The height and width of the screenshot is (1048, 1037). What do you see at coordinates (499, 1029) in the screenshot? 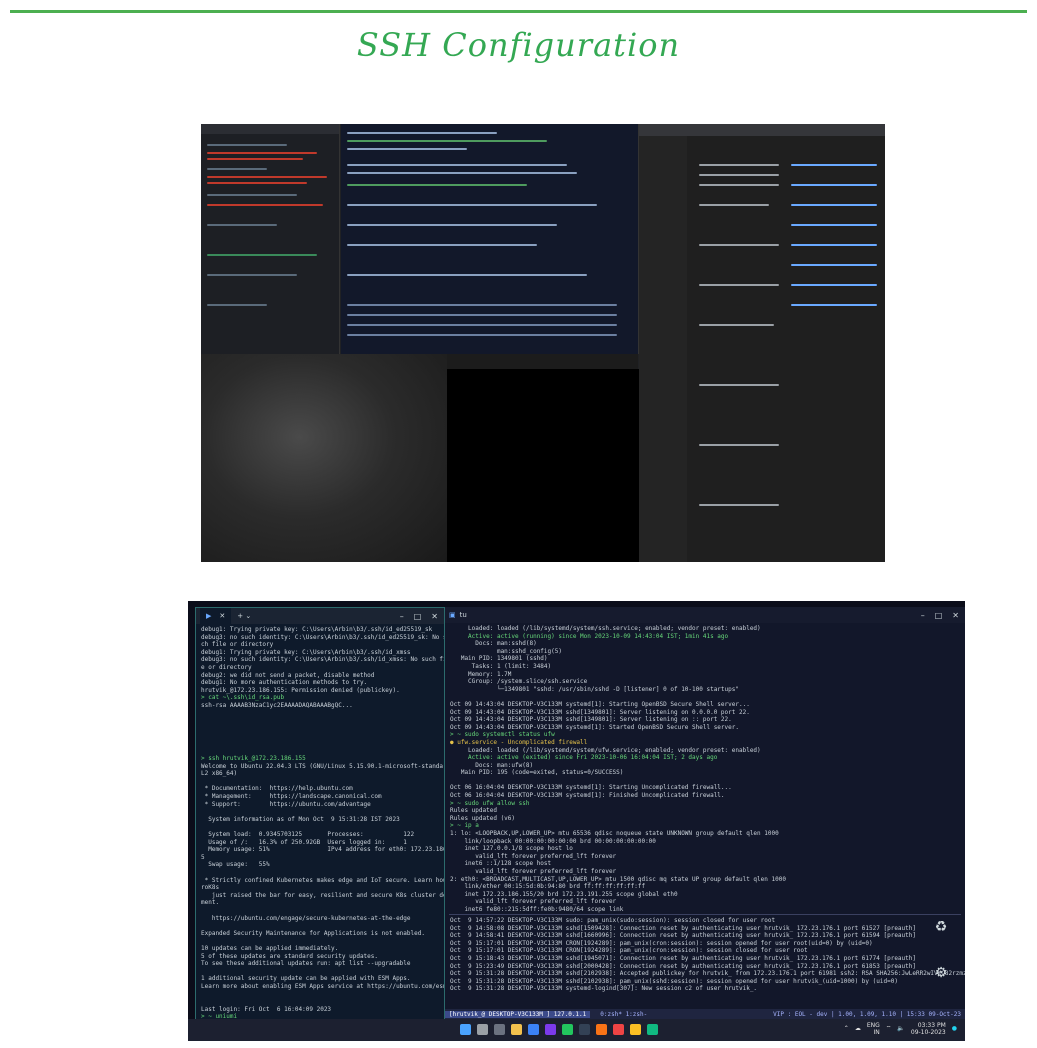
I see `task-view-icon` at bounding box center [499, 1029].